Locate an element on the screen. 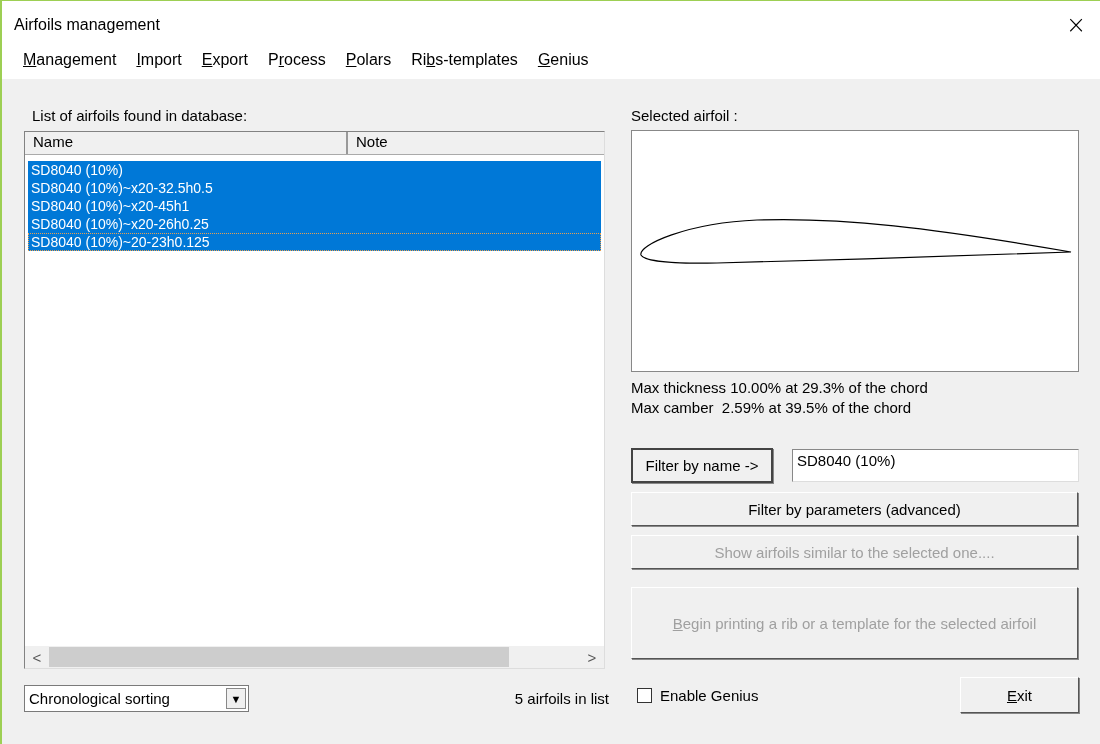  column-header: Name is located at coordinates (186, 143).